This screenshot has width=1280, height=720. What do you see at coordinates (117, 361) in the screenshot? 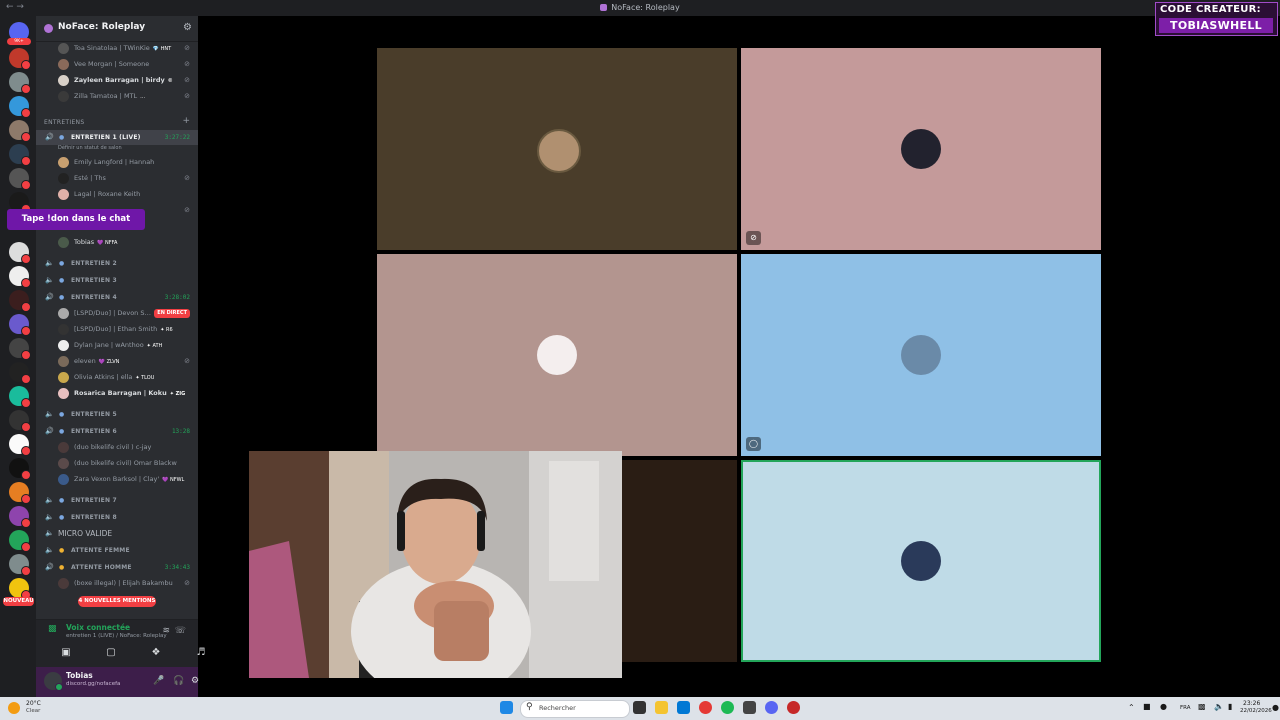
I see `voice-member: eleven 💜 ZLVN ⊘` at bounding box center [117, 361].